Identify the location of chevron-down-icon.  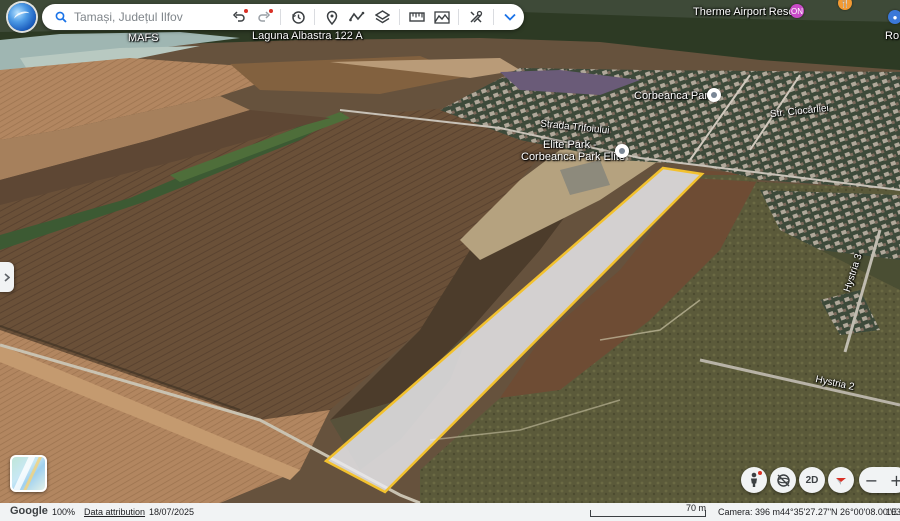
(510, 17).